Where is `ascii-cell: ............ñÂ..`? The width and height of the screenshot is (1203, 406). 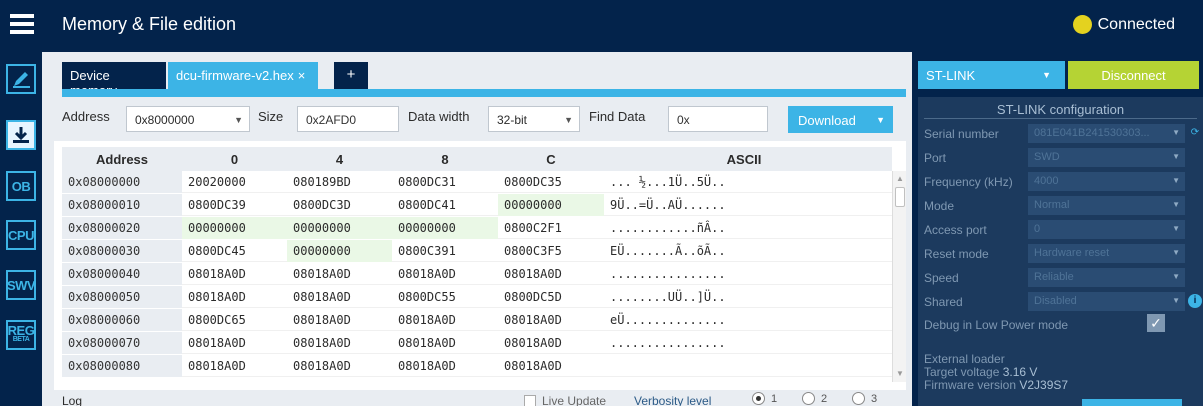
ascii-cell: ............ñÂ.. is located at coordinates (748, 228).